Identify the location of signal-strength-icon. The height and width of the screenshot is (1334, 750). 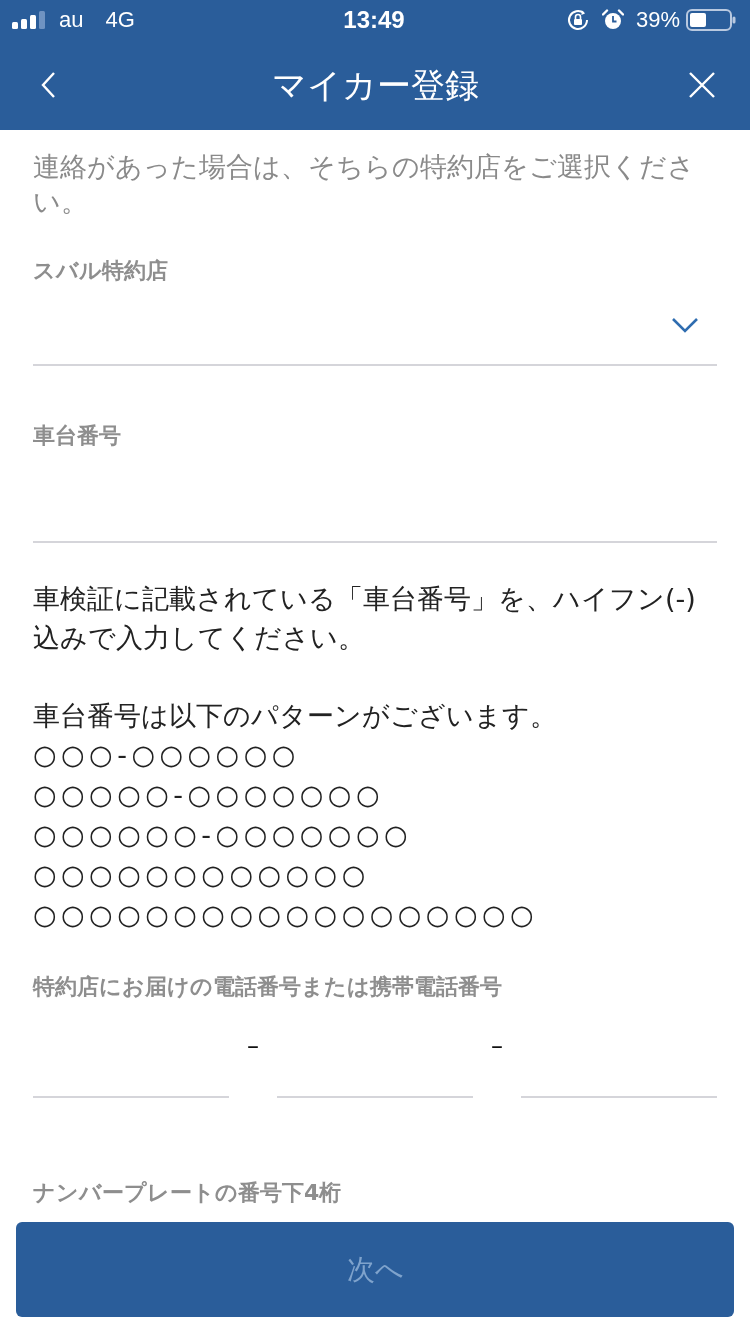
(29, 20).